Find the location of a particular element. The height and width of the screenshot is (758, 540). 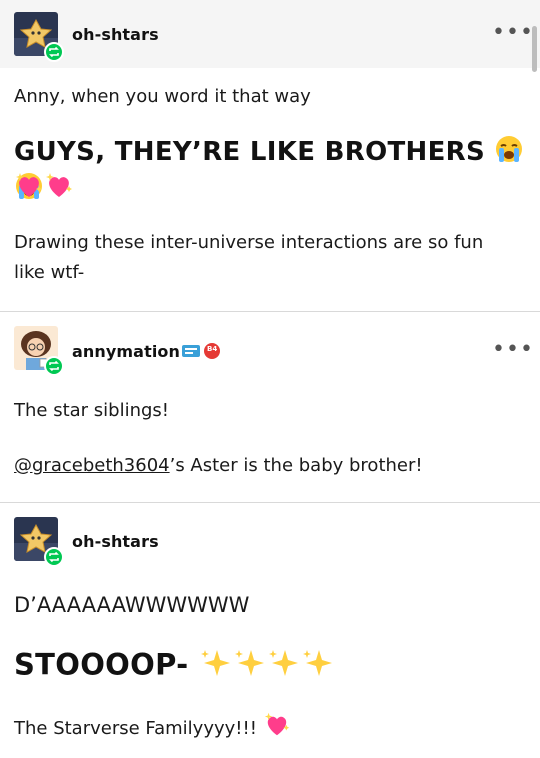

post-text: D’AAAAAAWWWWWW is located at coordinates (132, 605).